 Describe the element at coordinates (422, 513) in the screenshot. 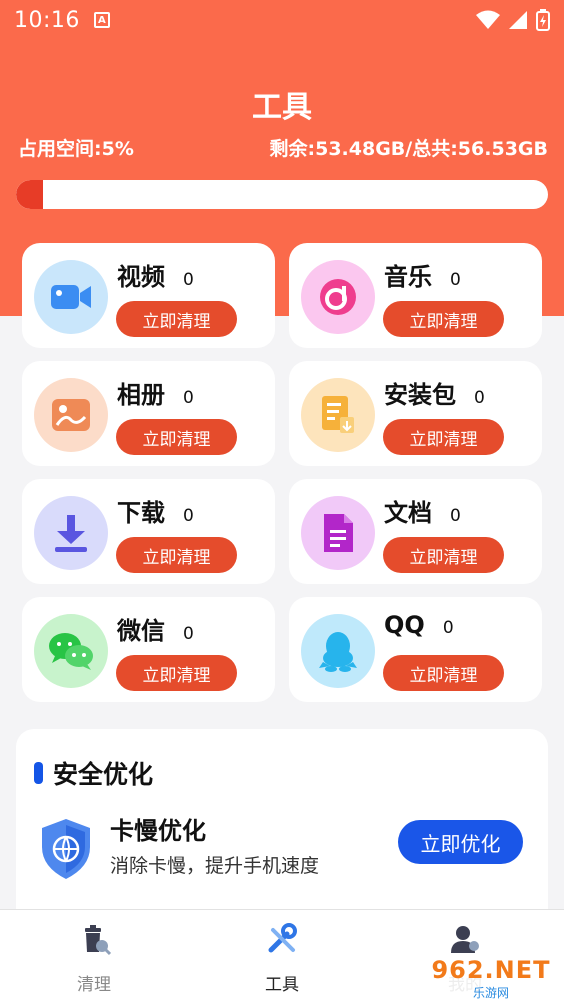

I see `card-title: 文档 0` at that location.